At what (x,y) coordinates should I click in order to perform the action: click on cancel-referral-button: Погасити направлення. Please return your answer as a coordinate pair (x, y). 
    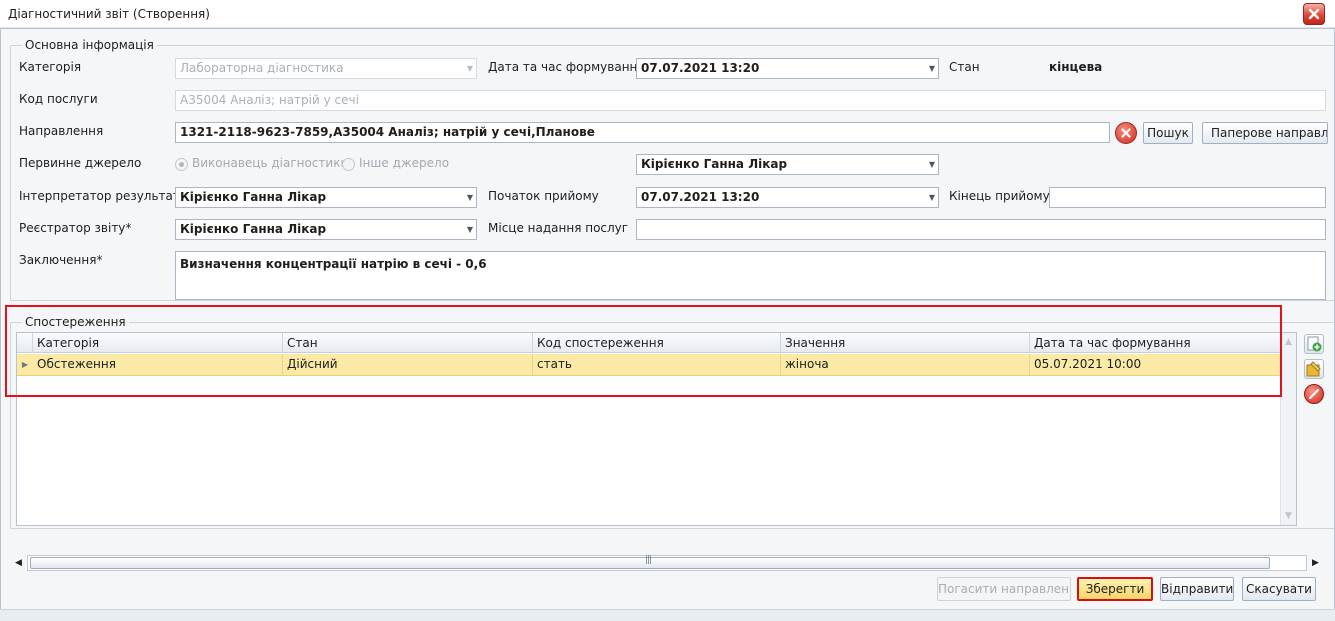
    Looking at the image, I should click on (1004, 589).